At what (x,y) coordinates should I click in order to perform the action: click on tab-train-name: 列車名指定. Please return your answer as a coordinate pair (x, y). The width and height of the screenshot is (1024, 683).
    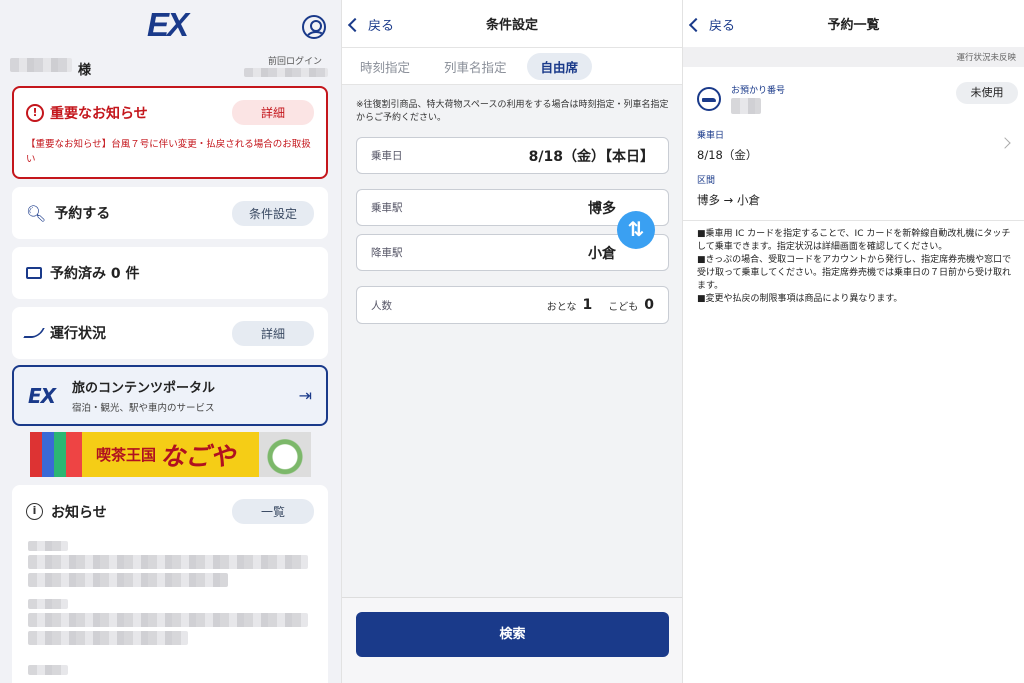
    Looking at the image, I should click on (475, 66).